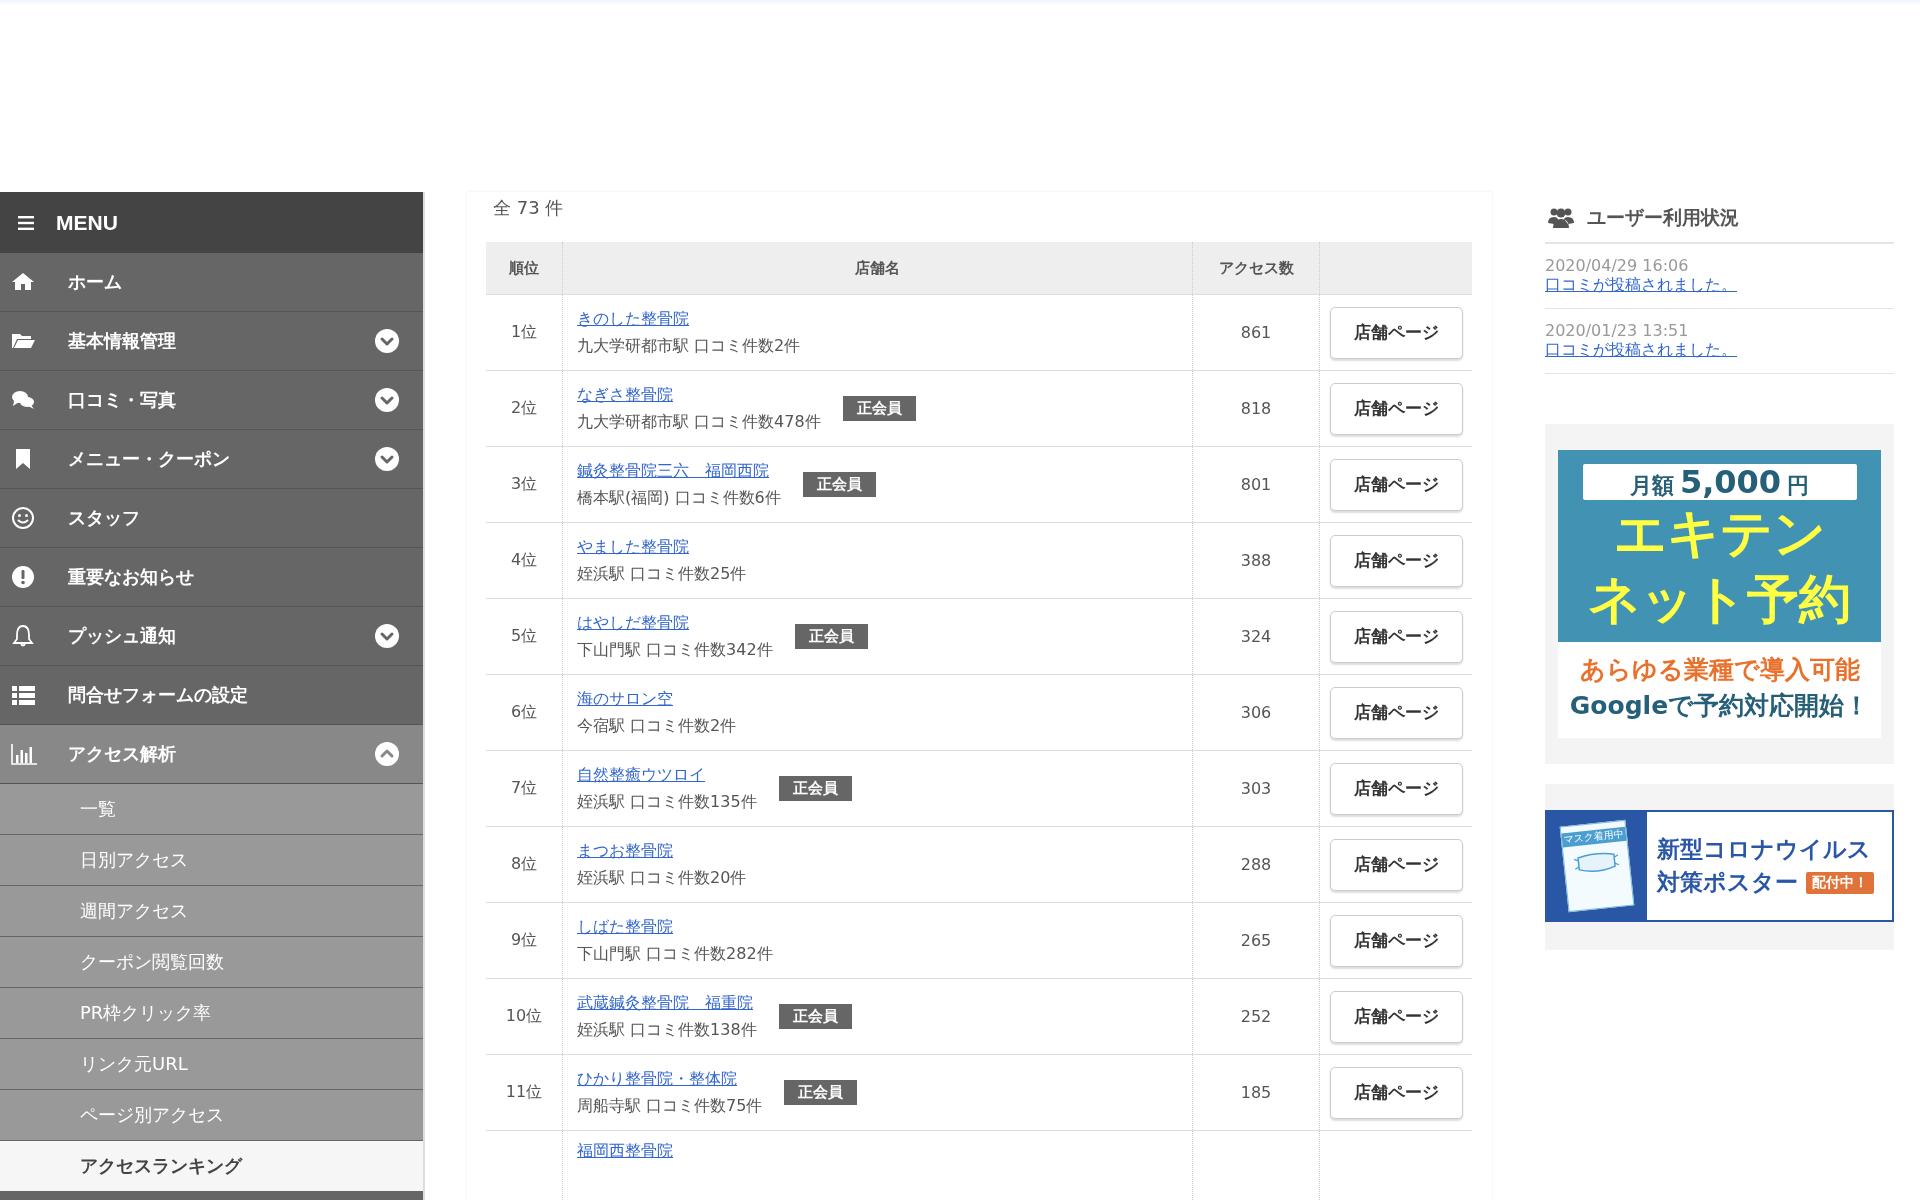 Image resolution: width=1920 pixels, height=1200 pixels. Describe the element at coordinates (211, 577) in the screenshot. I see `sidebar-item: 重要なお知らせ` at that location.